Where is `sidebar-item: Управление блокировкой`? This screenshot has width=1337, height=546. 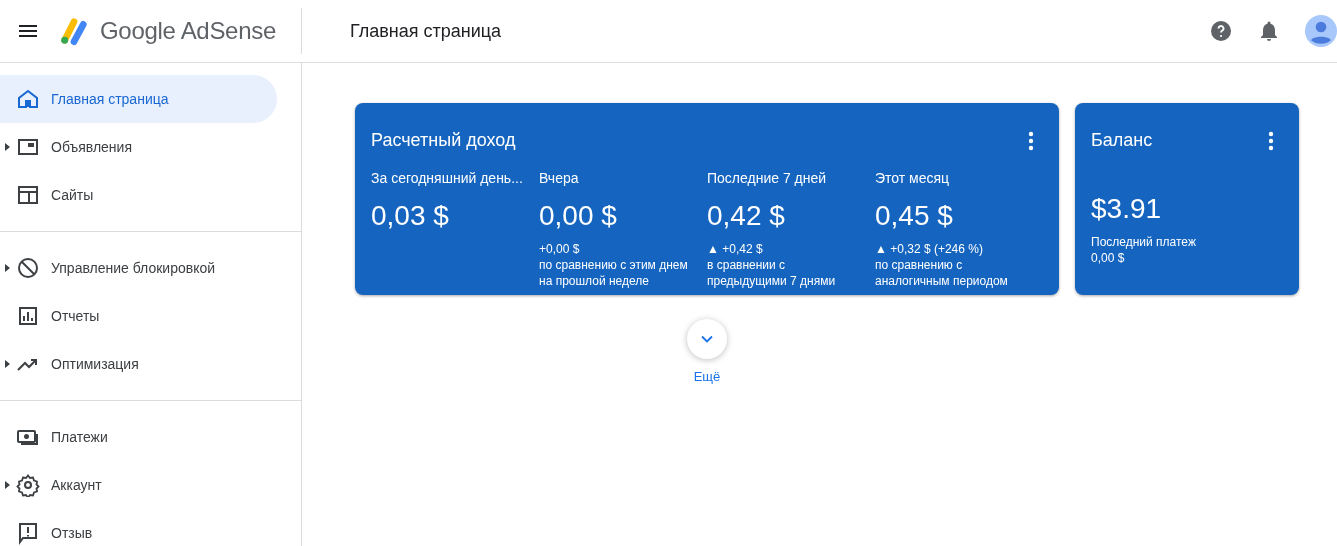 sidebar-item: Управление блокировкой is located at coordinates (138, 268).